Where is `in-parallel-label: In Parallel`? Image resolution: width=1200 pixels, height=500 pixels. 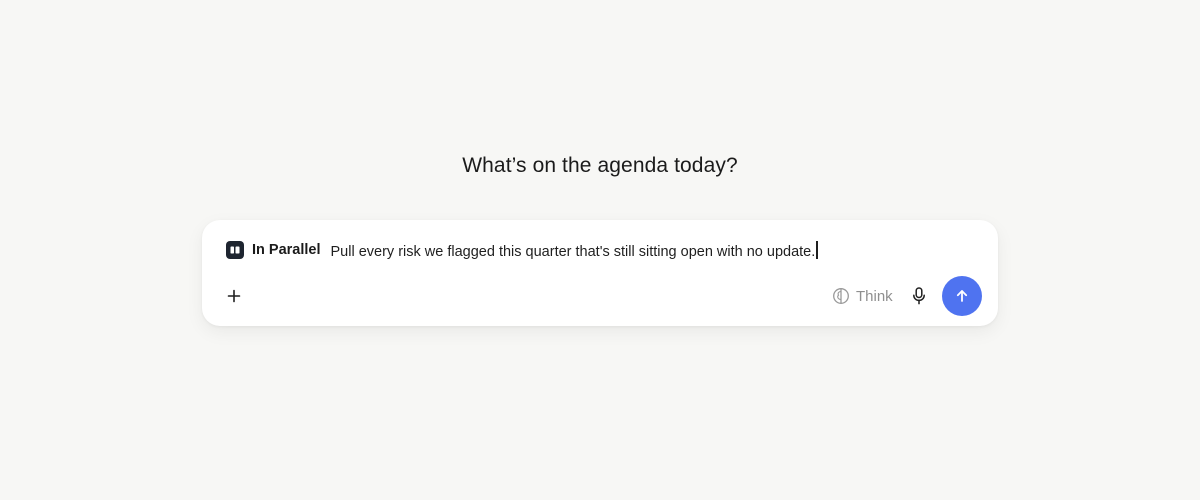
in-parallel-label: In Parallel is located at coordinates (286, 250).